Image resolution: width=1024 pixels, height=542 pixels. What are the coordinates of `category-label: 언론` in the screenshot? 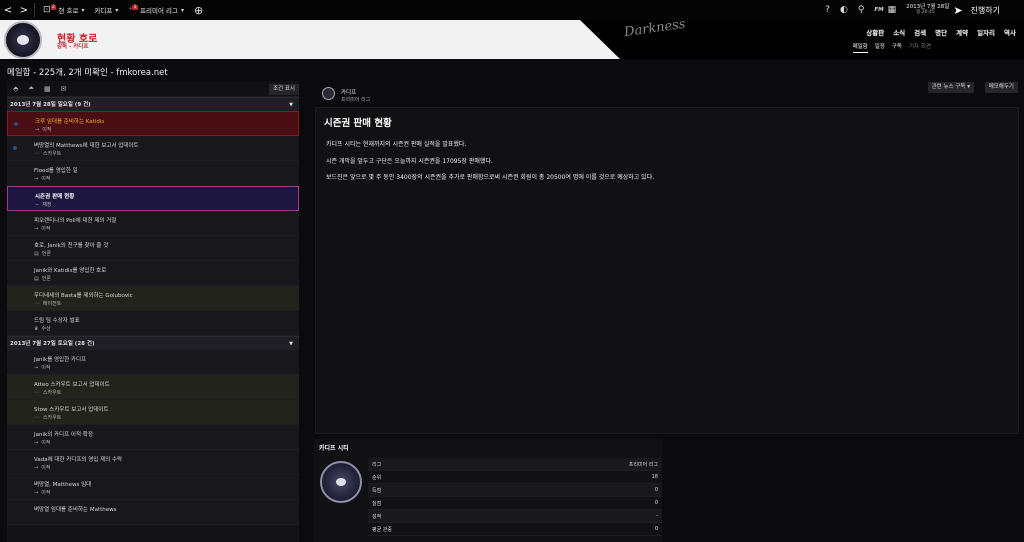 It's located at (46, 279).